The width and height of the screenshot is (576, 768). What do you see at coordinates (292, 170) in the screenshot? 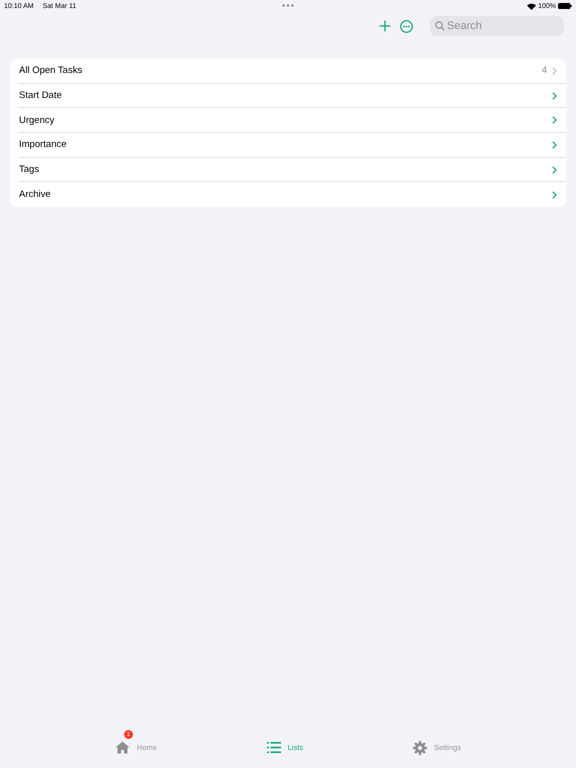
I see `list-row: Tags` at bounding box center [292, 170].